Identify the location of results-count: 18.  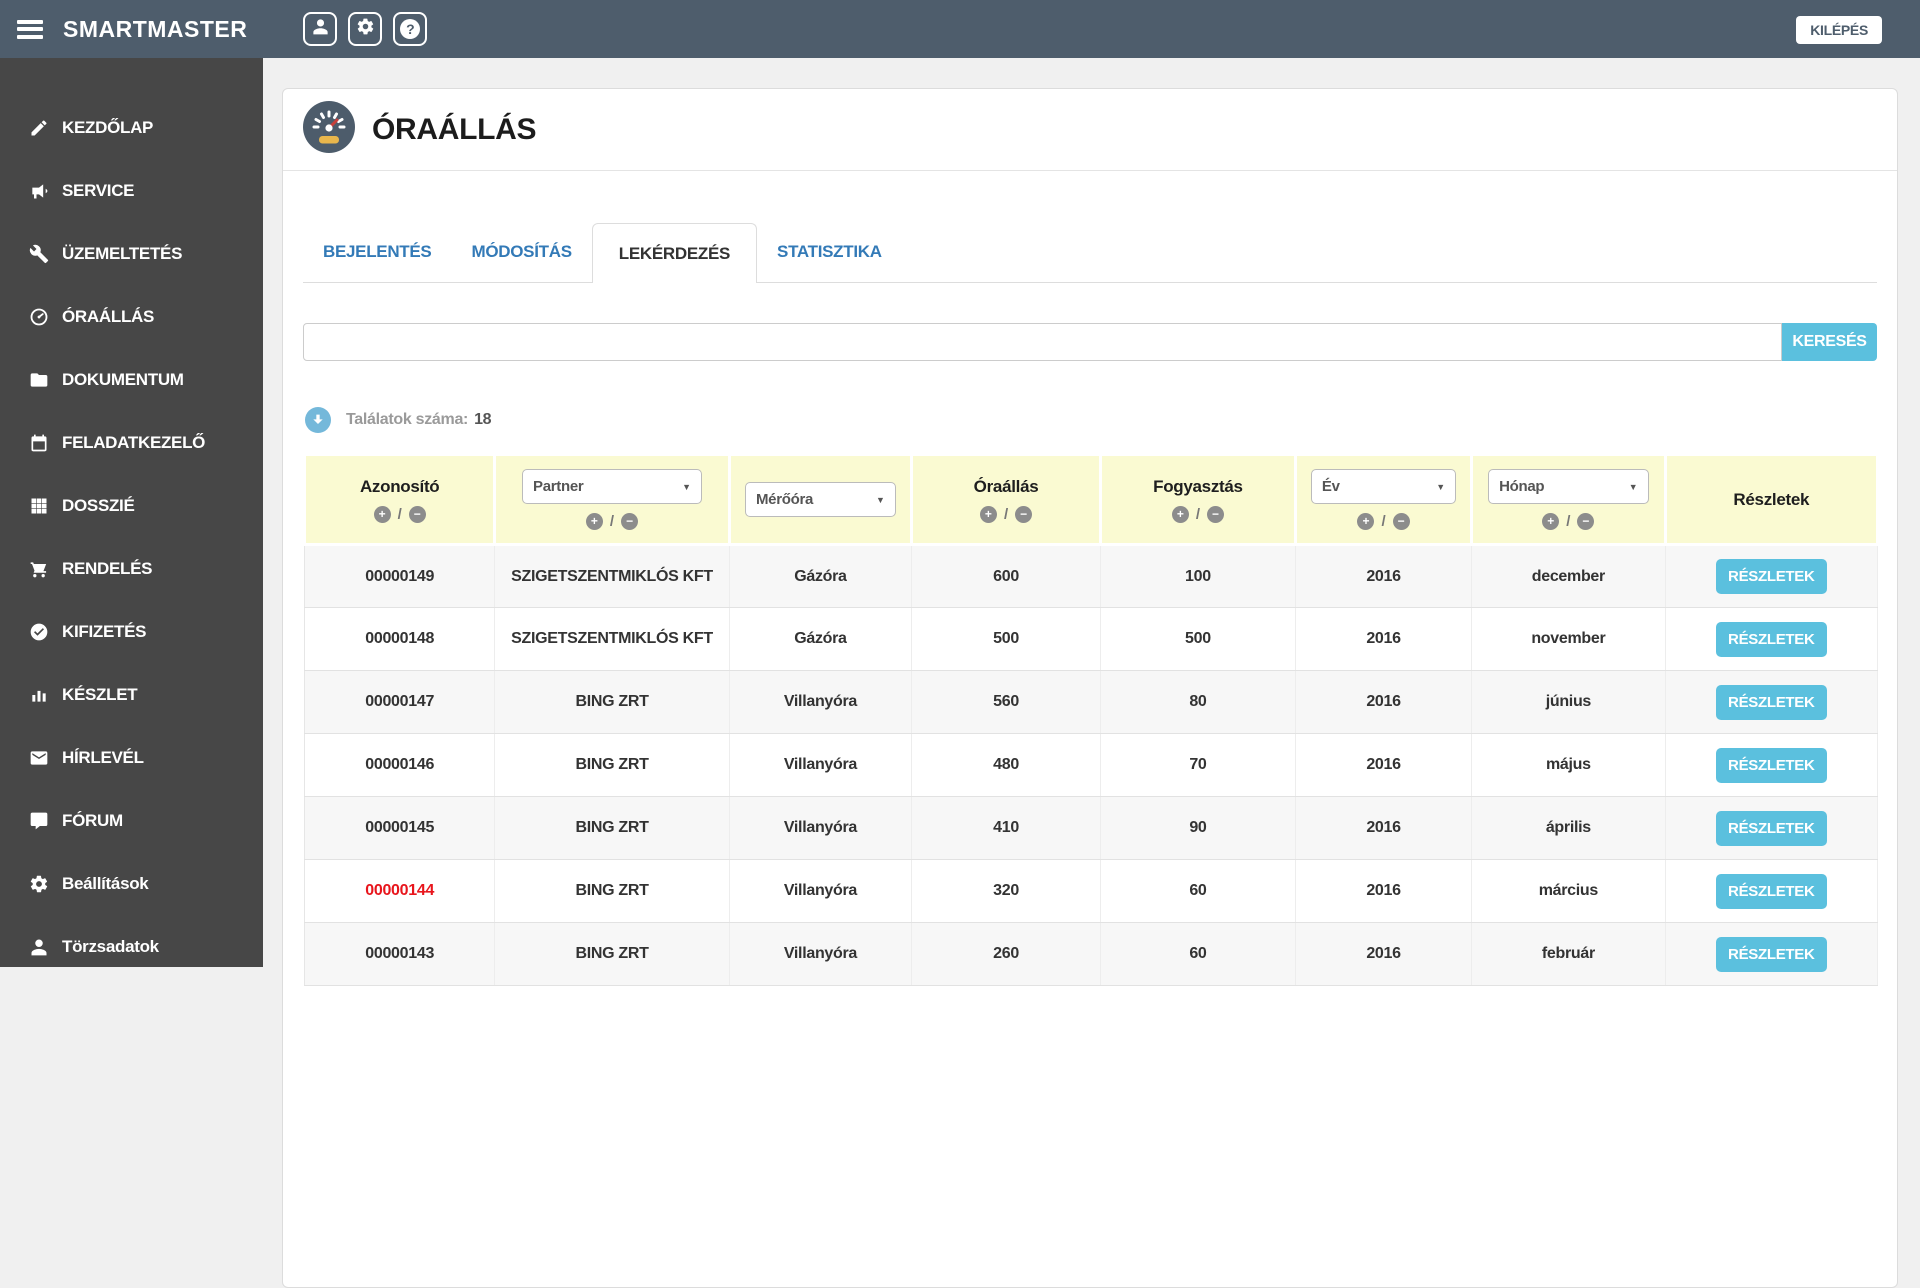
(482, 420).